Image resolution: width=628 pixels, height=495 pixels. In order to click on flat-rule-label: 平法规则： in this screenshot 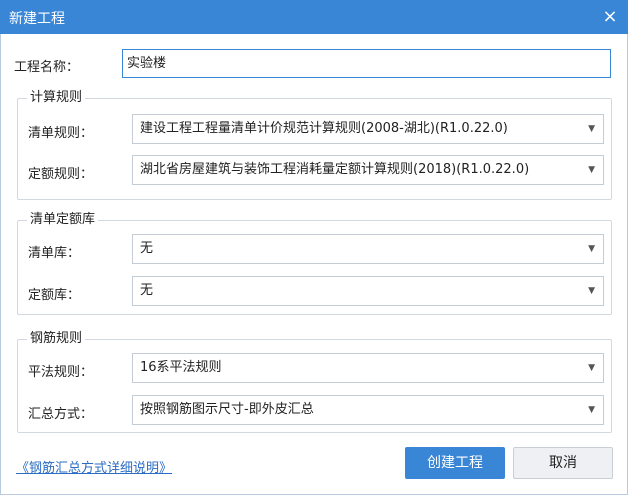, I will do `click(61, 372)`.